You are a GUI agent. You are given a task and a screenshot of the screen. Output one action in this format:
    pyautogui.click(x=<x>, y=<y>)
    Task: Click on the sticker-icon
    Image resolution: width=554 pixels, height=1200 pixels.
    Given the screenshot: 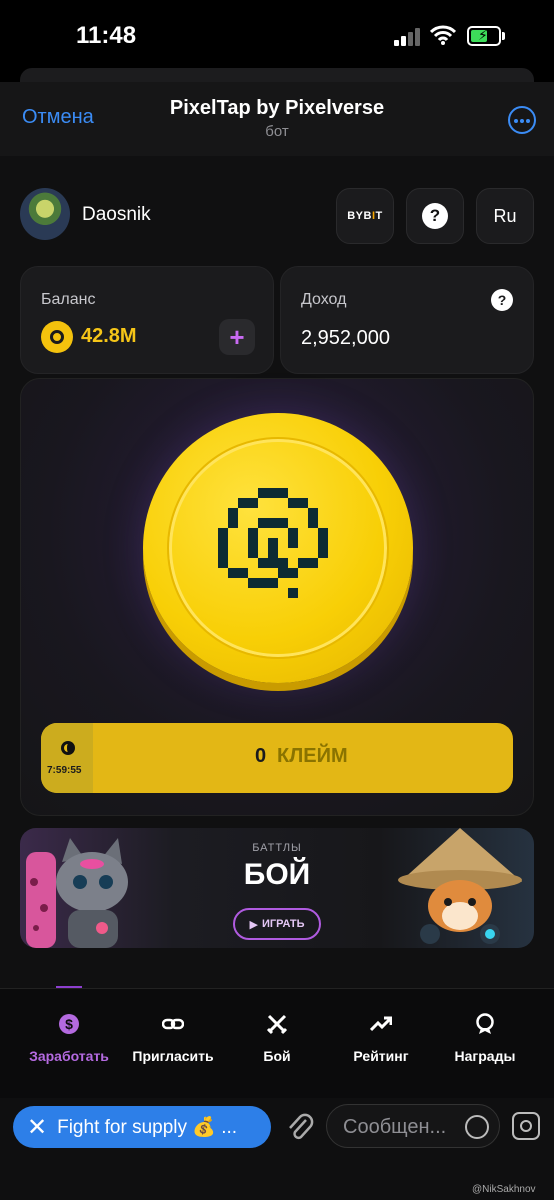 What is the action you would take?
    pyautogui.click(x=477, y=1127)
    